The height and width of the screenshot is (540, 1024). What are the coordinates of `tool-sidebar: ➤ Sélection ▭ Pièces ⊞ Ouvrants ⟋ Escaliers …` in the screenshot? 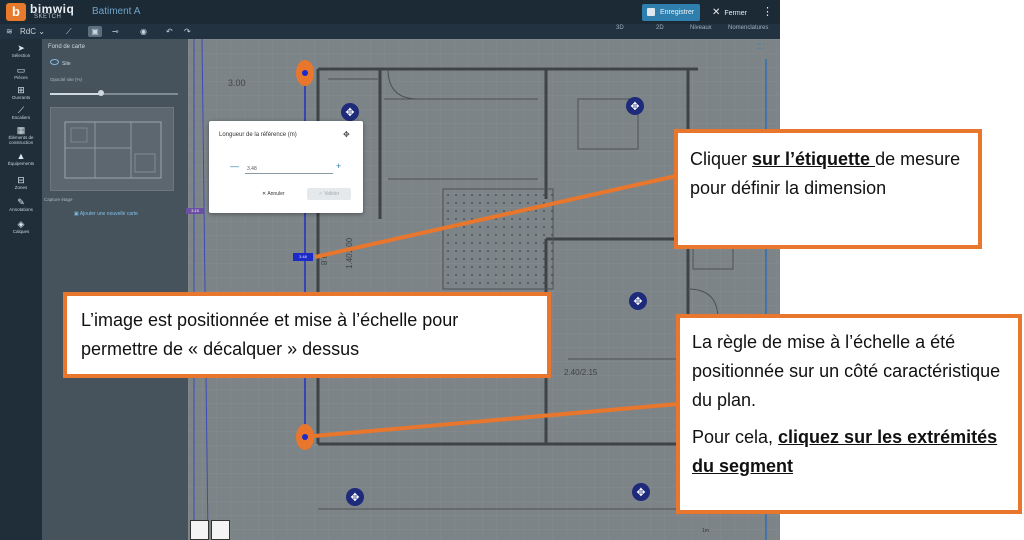 It's located at (21, 289).